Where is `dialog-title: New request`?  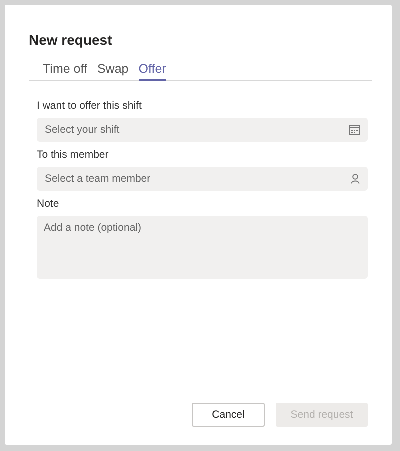
dialog-title: New request is located at coordinates (71, 40).